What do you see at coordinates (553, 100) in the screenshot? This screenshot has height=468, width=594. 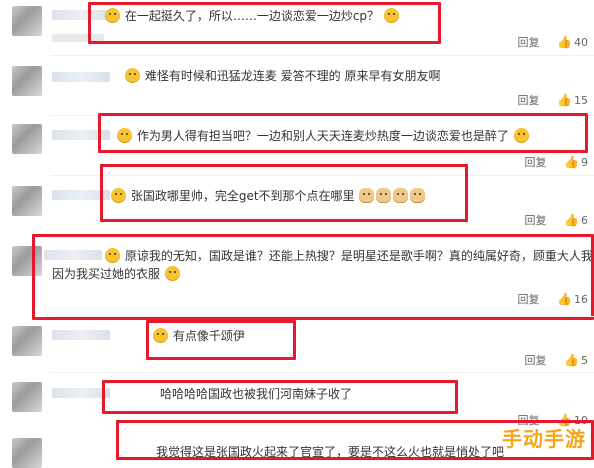 I see `comment-actions: 回复 👍 15` at bounding box center [553, 100].